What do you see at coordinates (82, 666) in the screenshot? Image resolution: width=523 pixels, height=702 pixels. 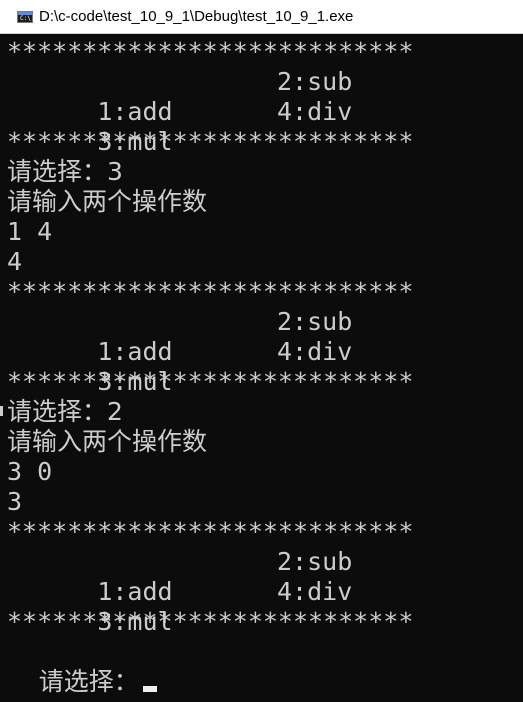 I see `choice-prompt-active: 请选择：` at bounding box center [82, 666].